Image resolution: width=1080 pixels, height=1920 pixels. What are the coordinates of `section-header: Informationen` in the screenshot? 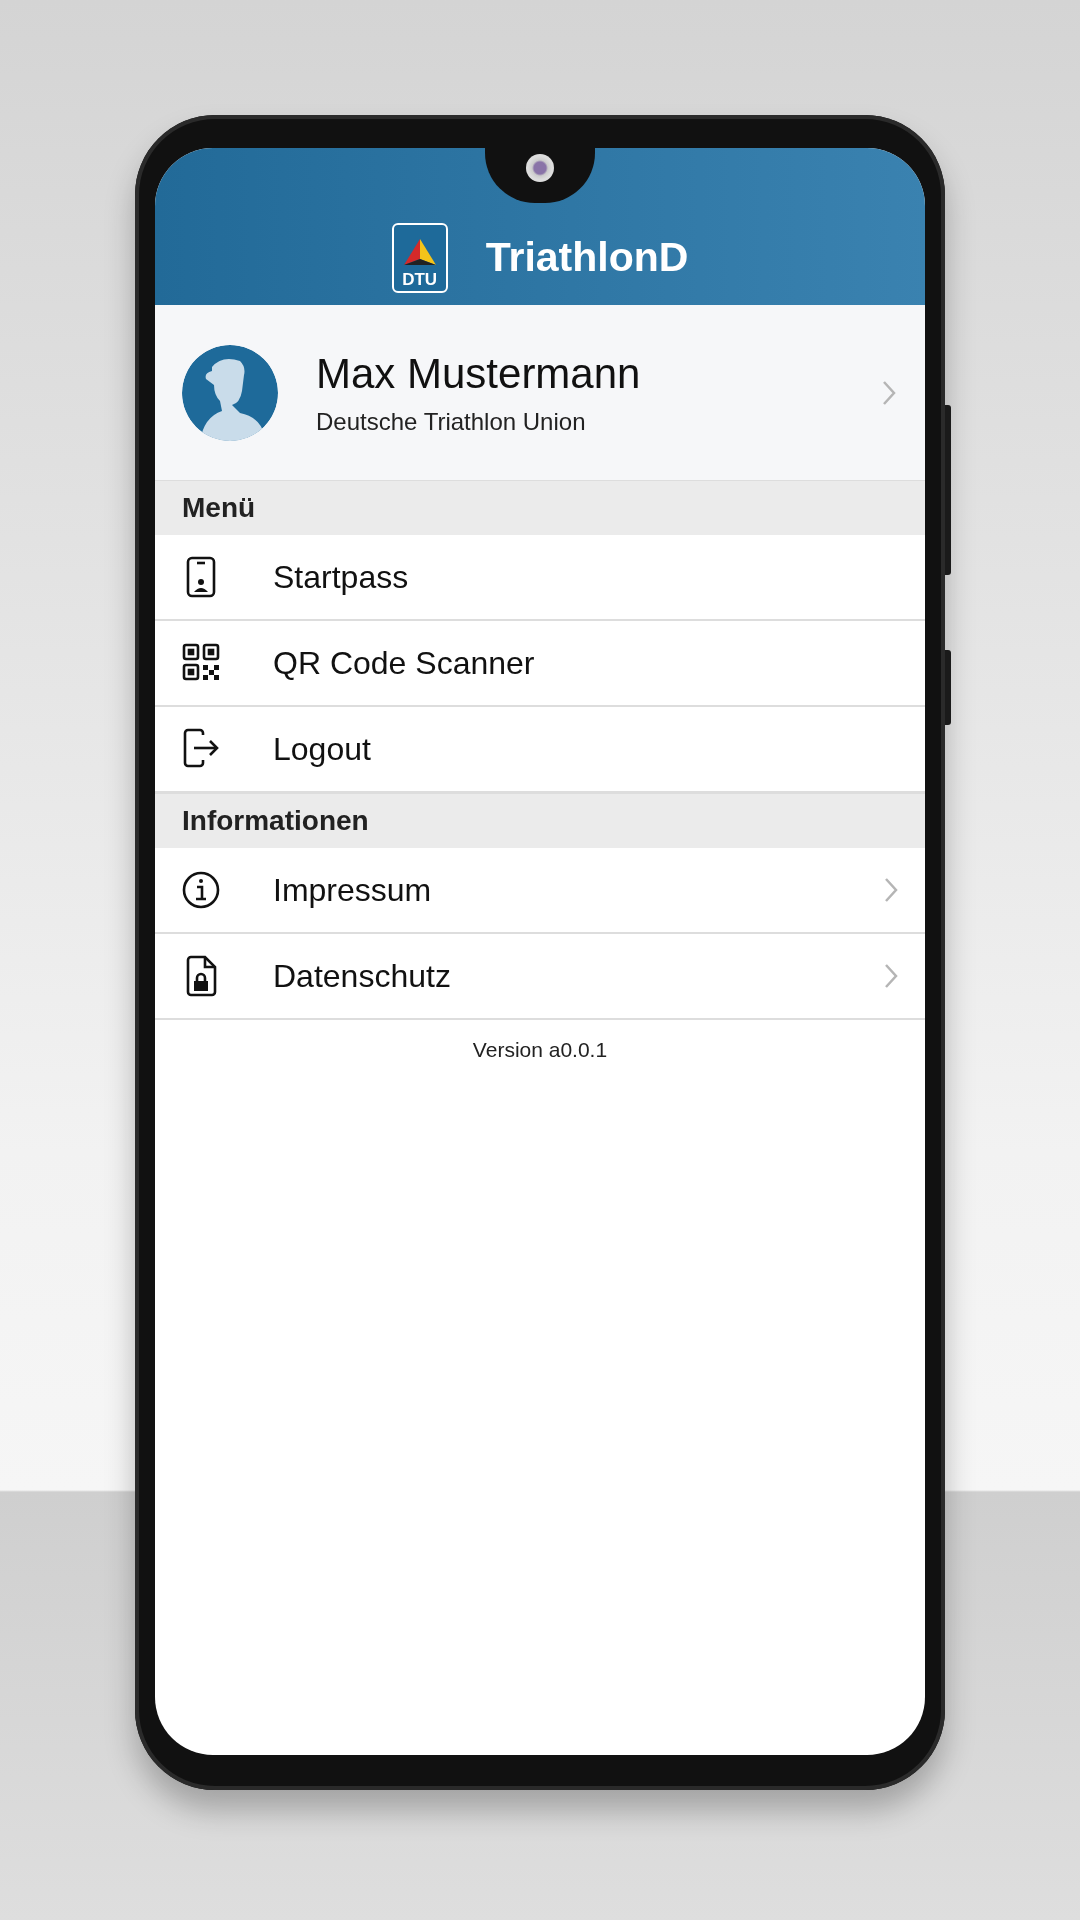 It's located at (540, 820).